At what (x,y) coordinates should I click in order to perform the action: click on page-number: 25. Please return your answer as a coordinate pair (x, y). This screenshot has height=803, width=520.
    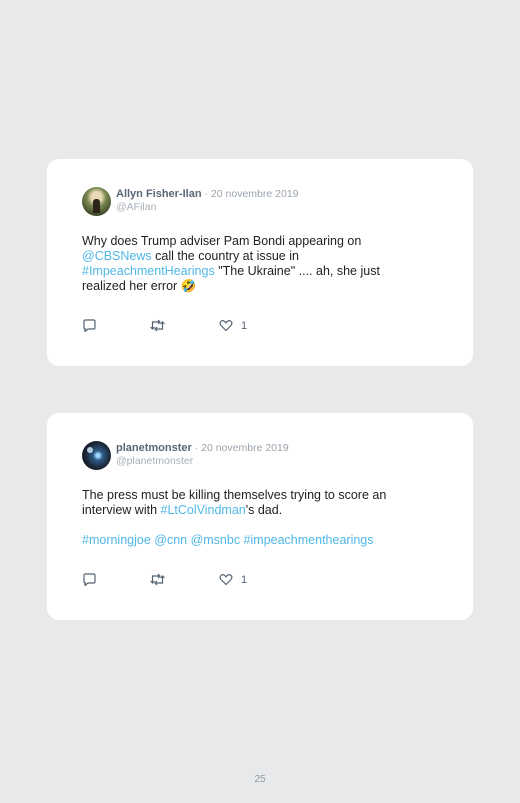
    Looking at the image, I should click on (260, 779).